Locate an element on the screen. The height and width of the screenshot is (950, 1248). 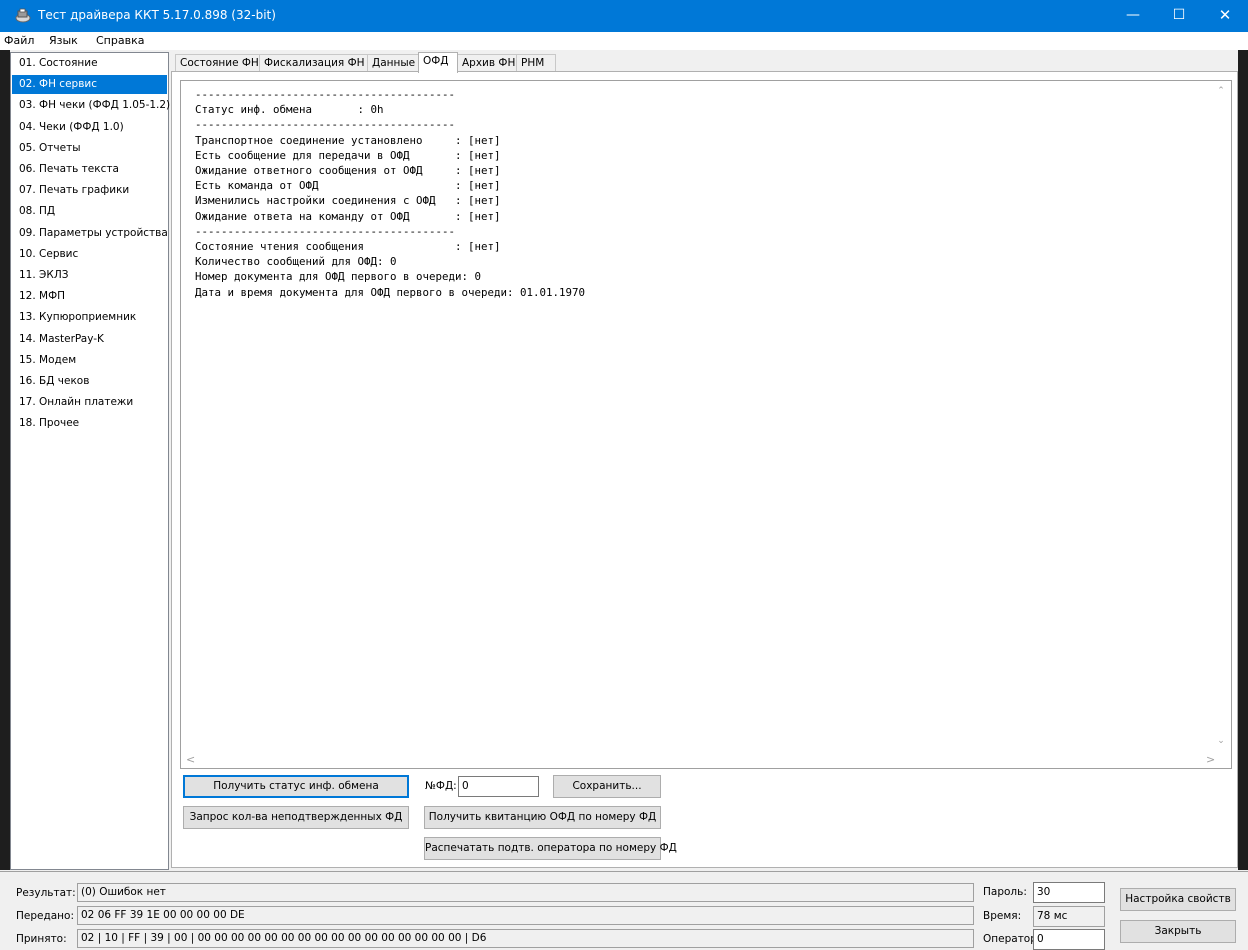
sidebar-item: 09. Параметры устройства is located at coordinates (90, 233).